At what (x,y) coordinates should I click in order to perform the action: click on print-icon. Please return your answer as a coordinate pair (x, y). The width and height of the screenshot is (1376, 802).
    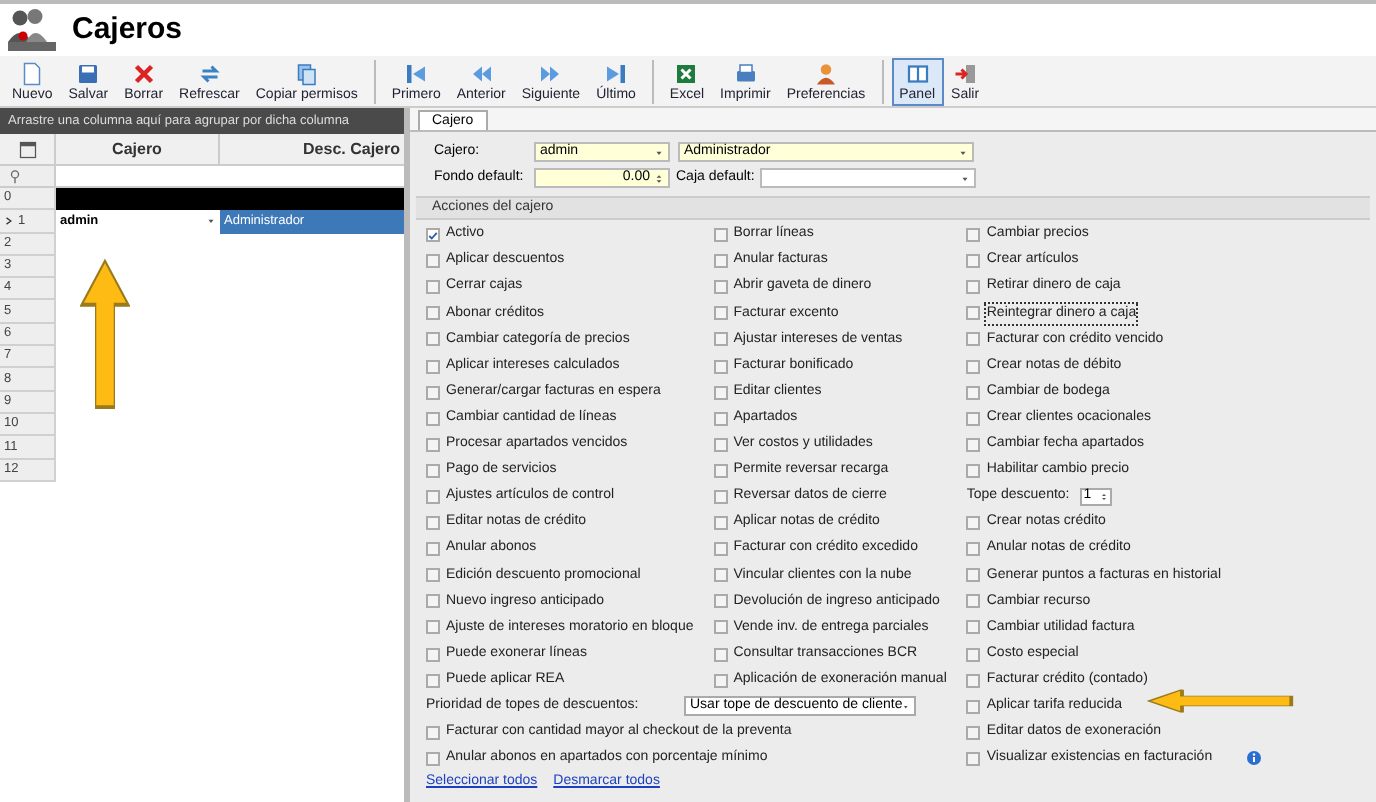
    Looking at the image, I should click on (745, 74).